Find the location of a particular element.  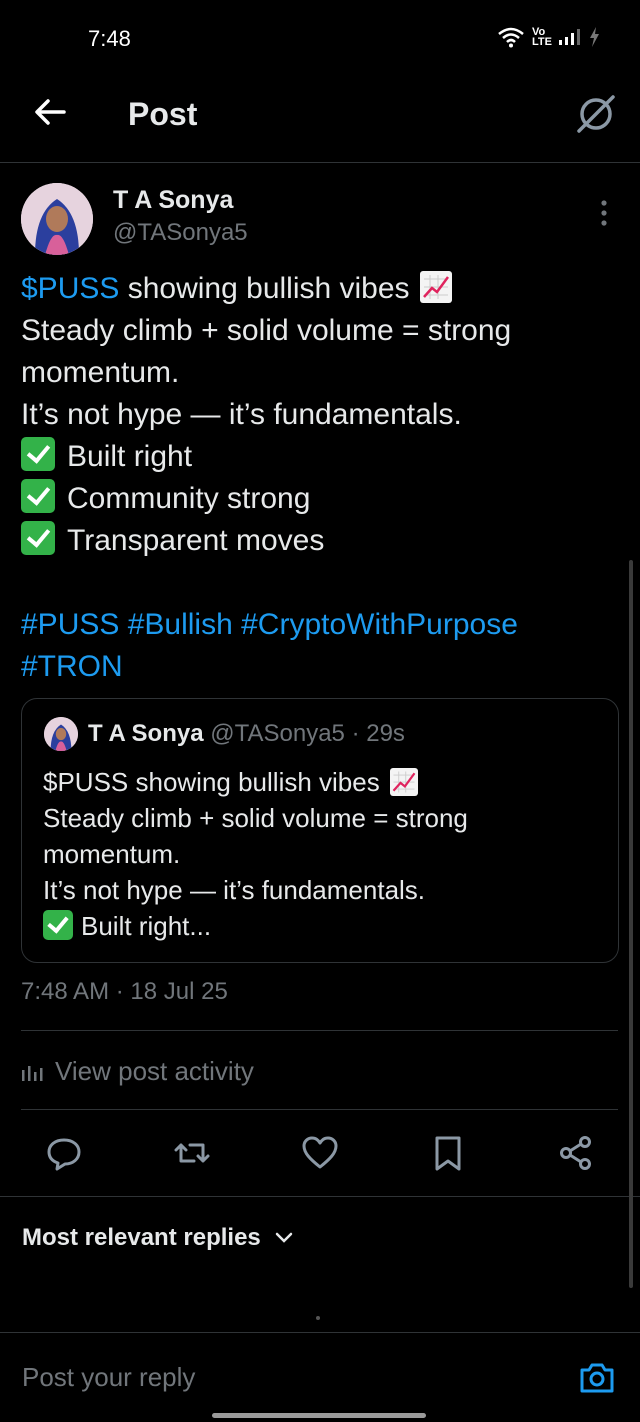

more-options-button is located at coordinates (604, 213).